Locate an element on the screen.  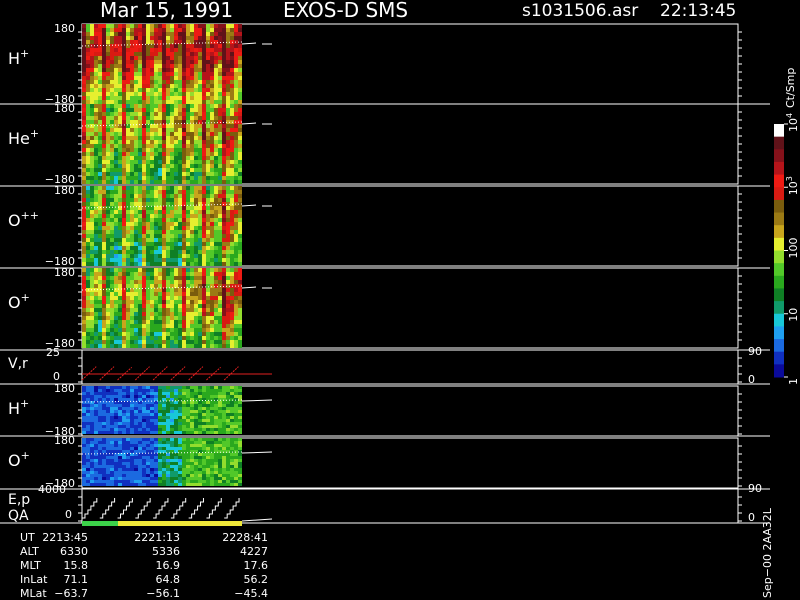
colorbar-segment is located at coordinates (779, 232).